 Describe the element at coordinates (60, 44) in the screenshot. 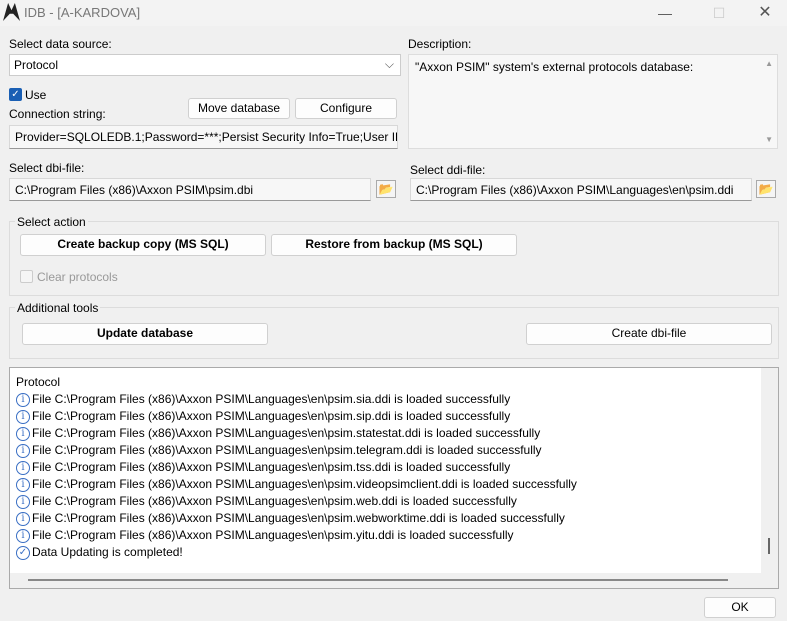

I see `data-source-label: Select data source:` at that location.